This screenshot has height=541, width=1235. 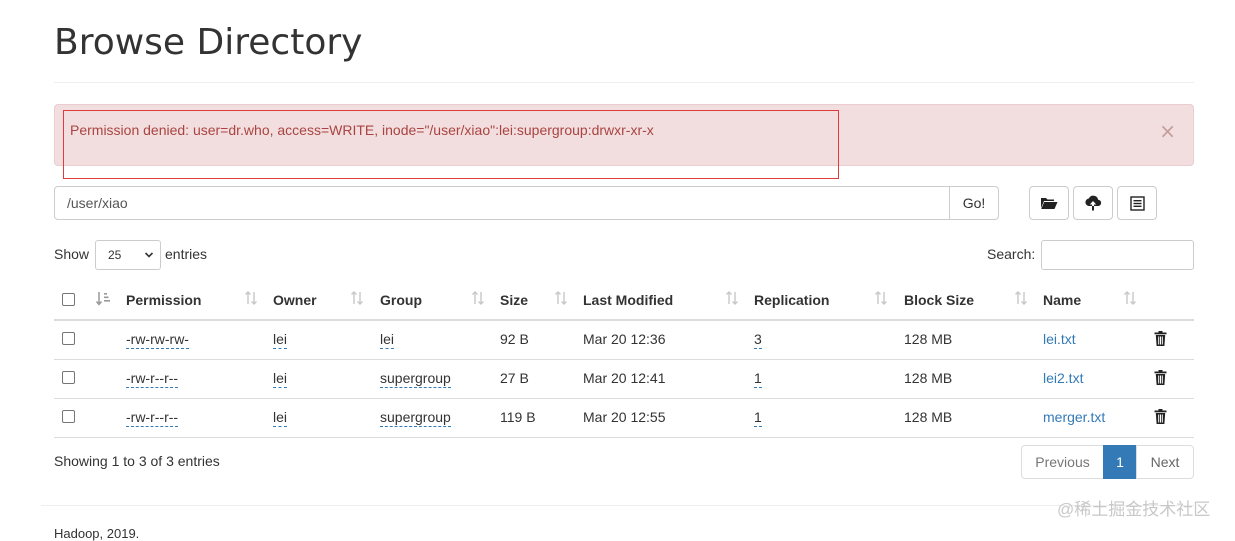 What do you see at coordinates (617, 505) in the screenshot?
I see `footer-divider` at bounding box center [617, 505].